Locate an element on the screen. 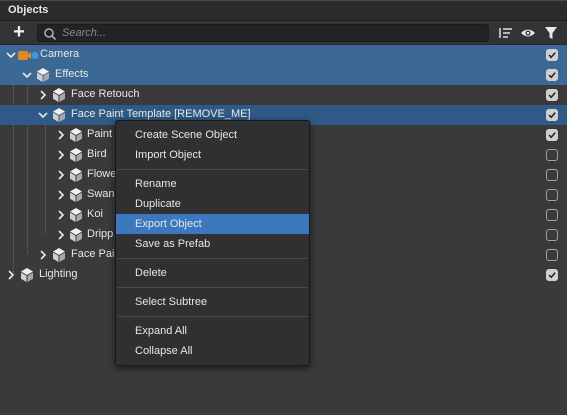 The width and height of the screenshot is (567, 415). eye-icon is located at coordinates (528, 33).